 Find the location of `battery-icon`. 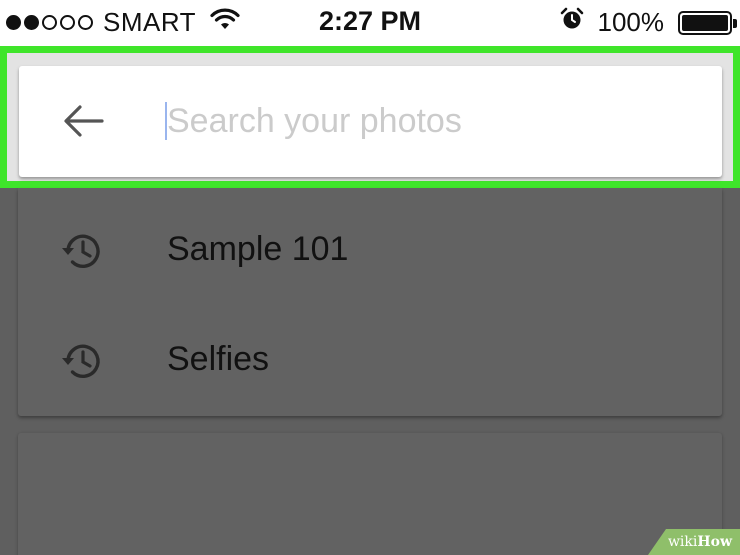

battery-icon is located at coordinates (707, 22).